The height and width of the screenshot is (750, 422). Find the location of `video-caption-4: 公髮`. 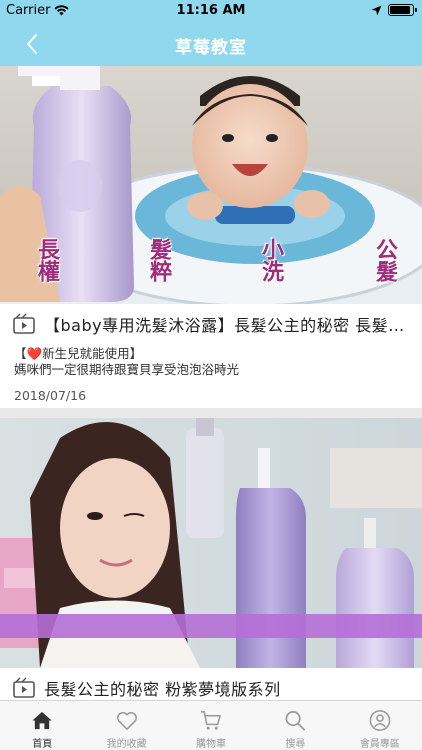

video-caption-4: 公髮 is located at coordinates (384, 260).